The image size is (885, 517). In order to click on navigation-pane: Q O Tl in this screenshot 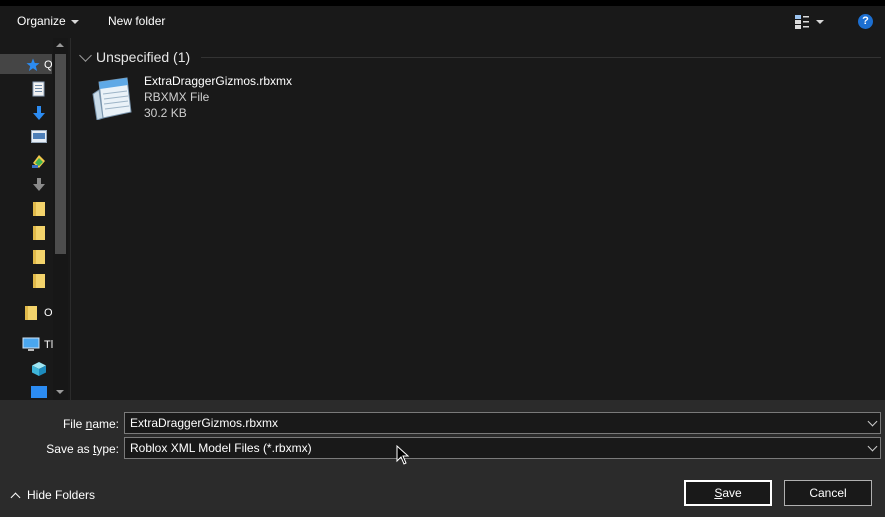, I will do `click(35, 219)`.